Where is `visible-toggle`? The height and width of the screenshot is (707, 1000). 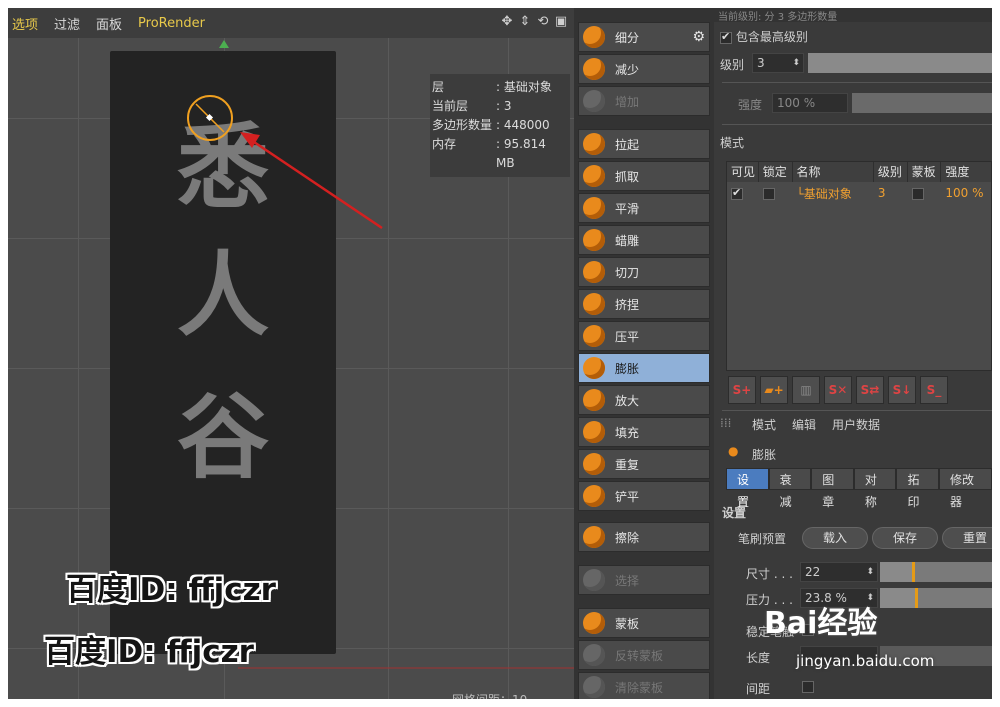
visible-toggle is located at coordinates (743, 193).